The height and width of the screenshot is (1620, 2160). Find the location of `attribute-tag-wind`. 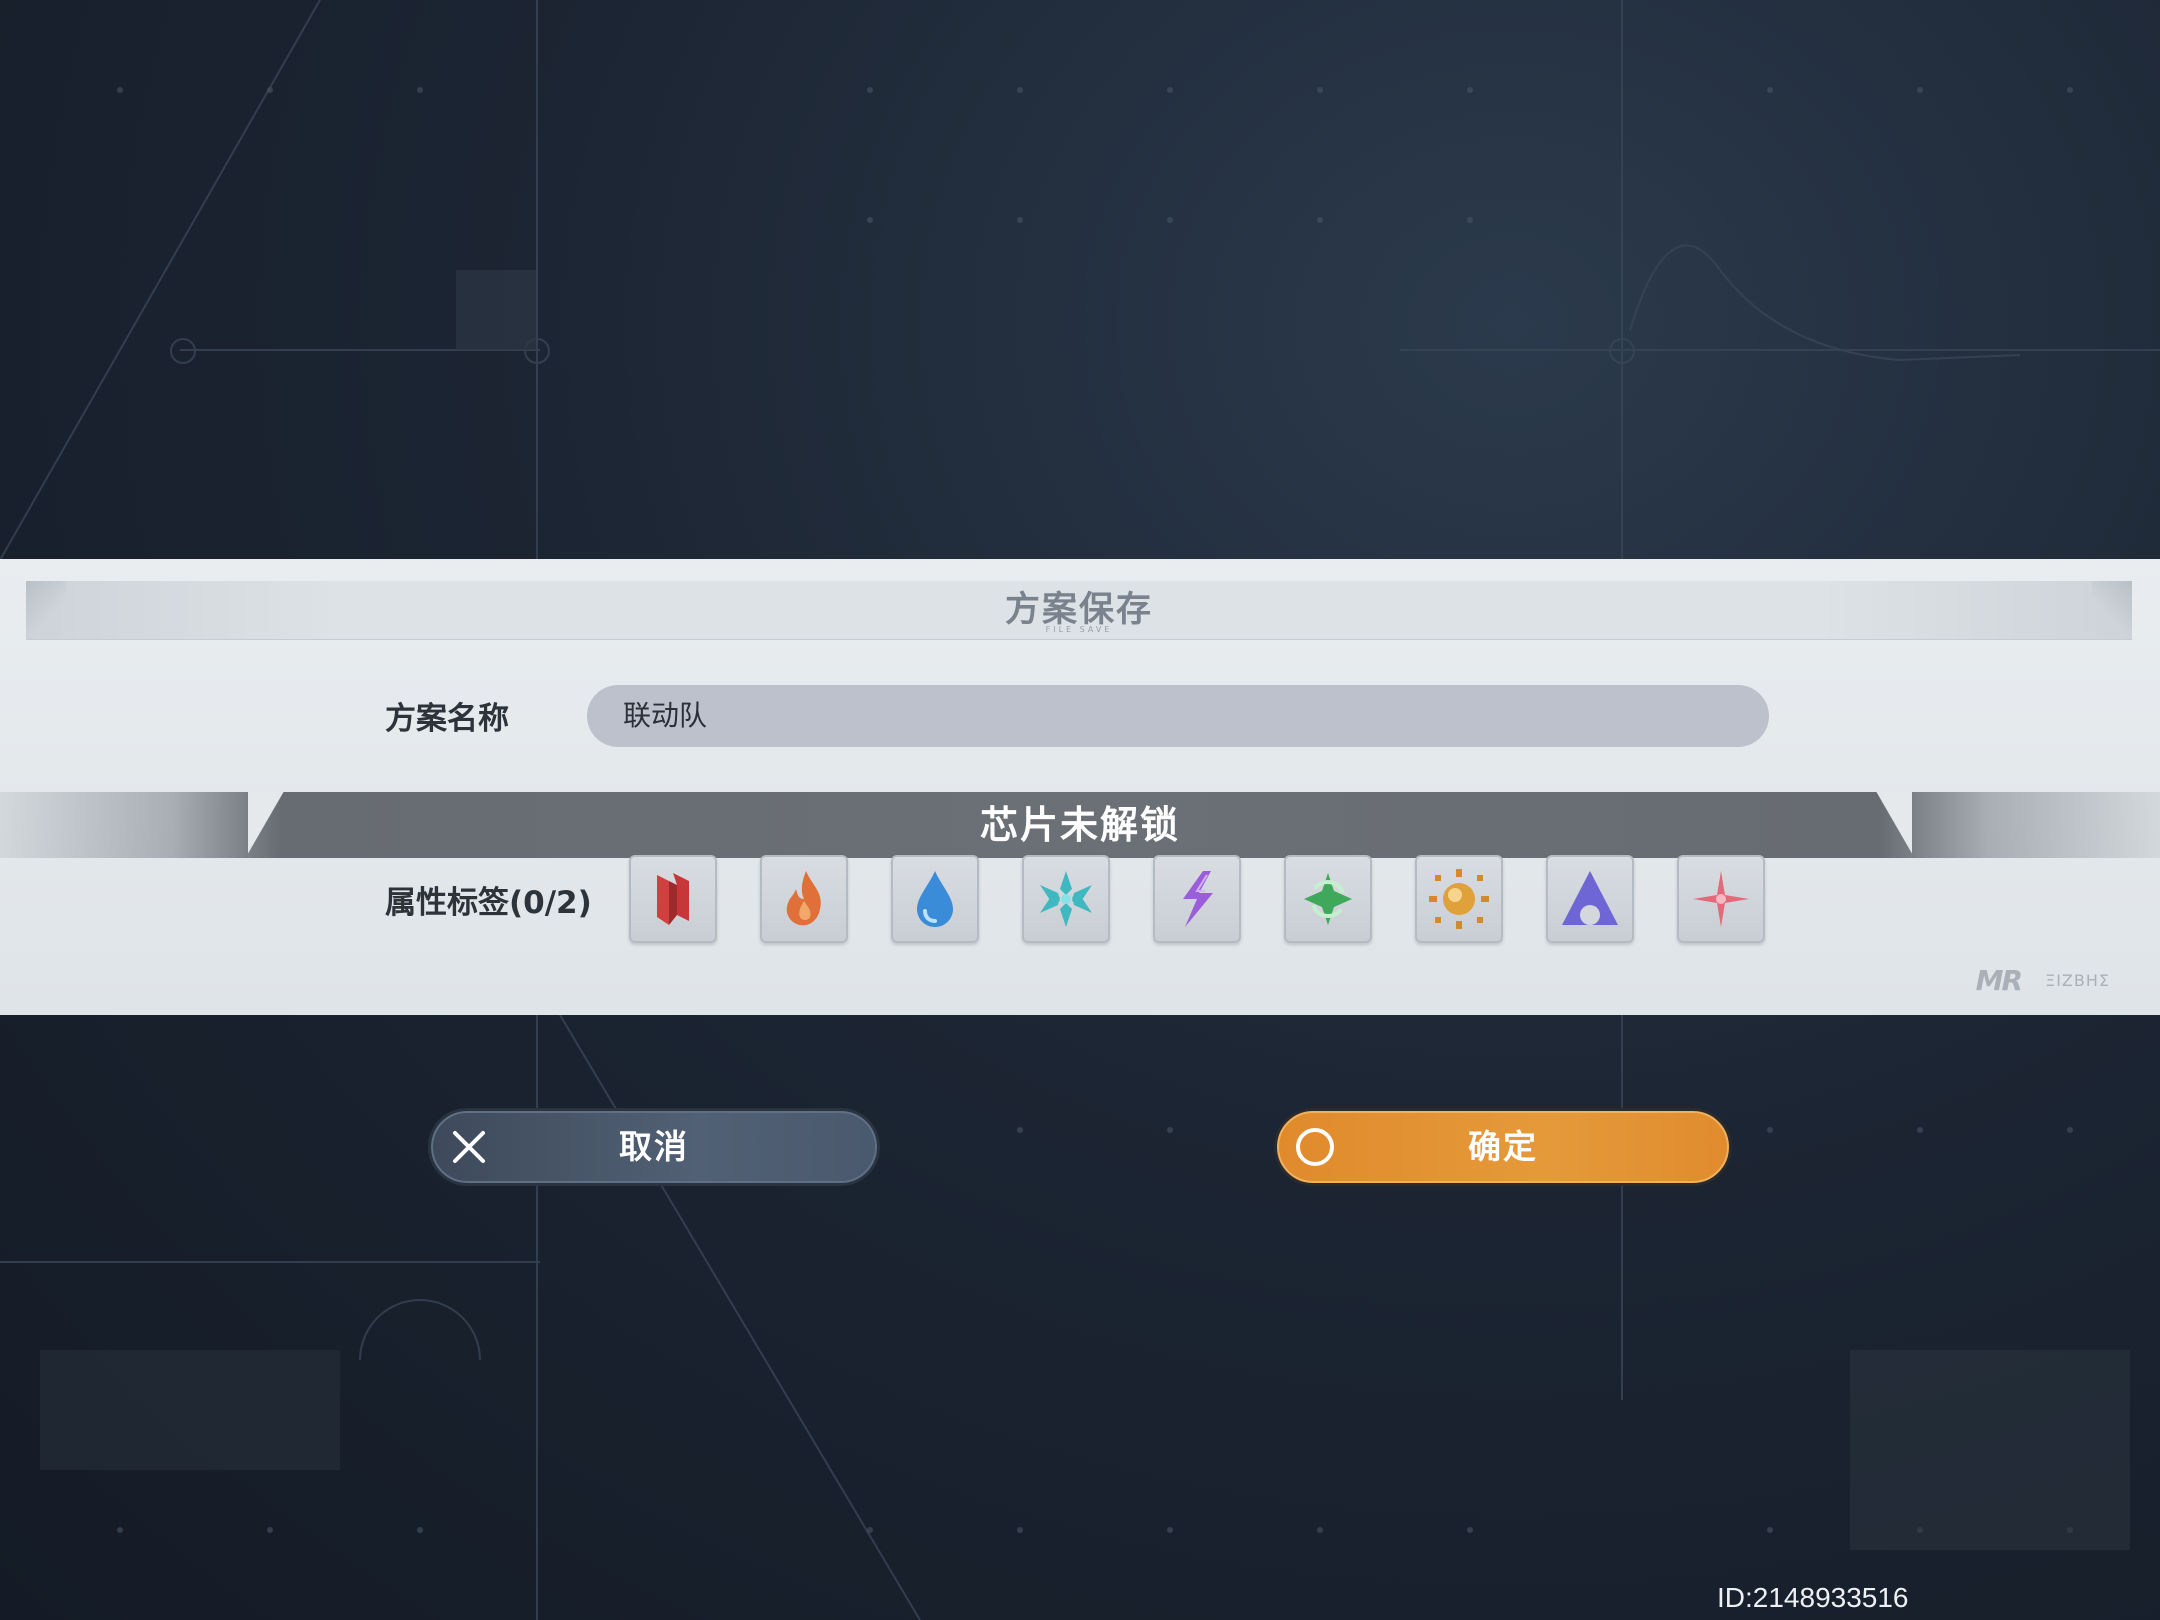

attribute-tag-wind is located at coordinates (1328, 899).